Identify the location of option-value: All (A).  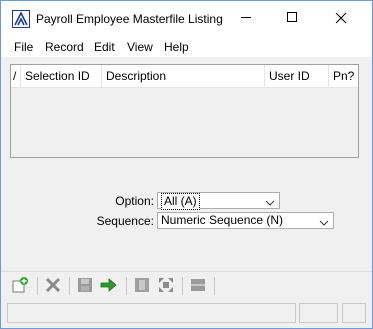
(180, 201).